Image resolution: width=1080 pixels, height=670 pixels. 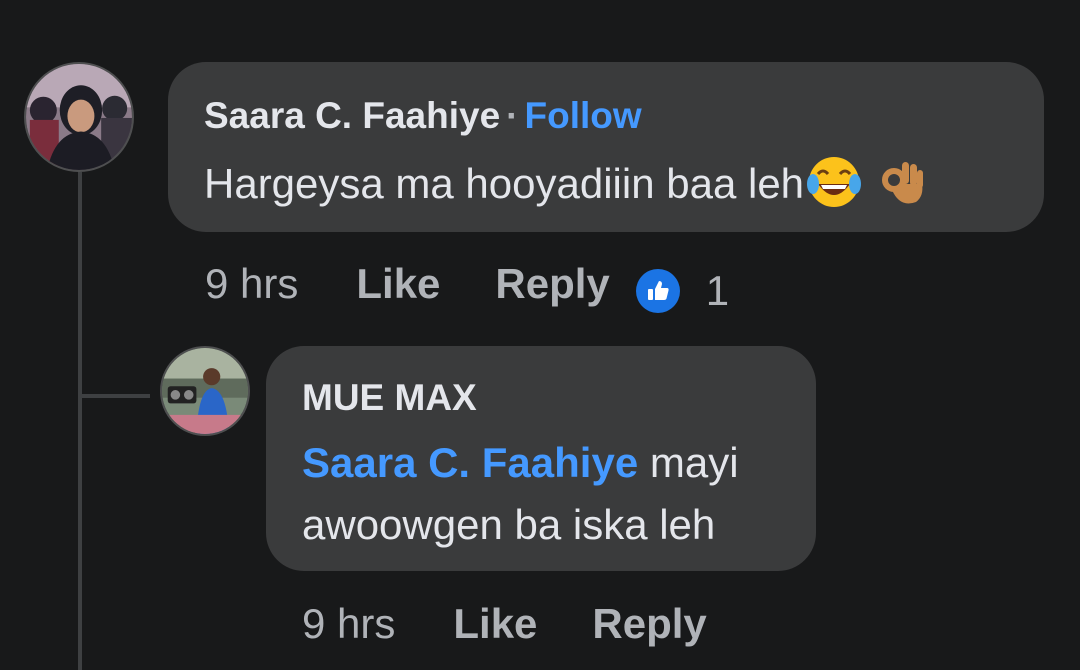 What do you see at coordinates (900, 182) in the screenshot?
I see `ok-hand-icon` at bounding box center [900, 182].